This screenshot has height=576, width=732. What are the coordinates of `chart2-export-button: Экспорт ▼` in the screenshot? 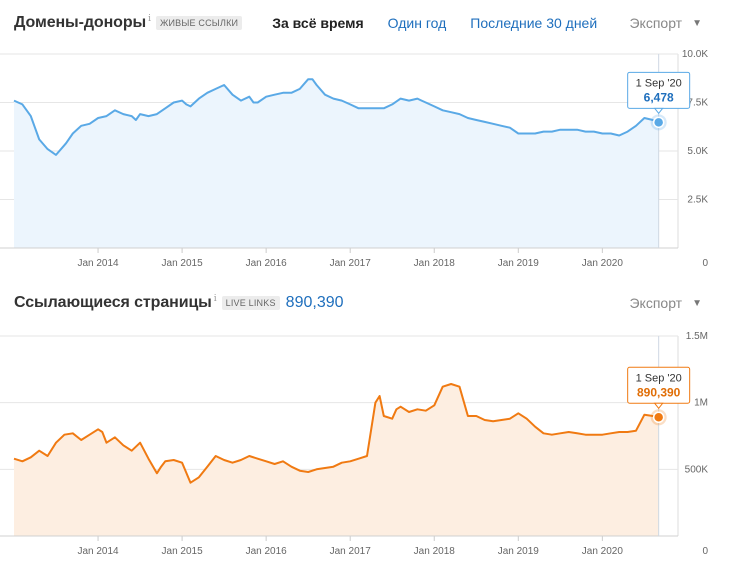 It's located at (665, 303).